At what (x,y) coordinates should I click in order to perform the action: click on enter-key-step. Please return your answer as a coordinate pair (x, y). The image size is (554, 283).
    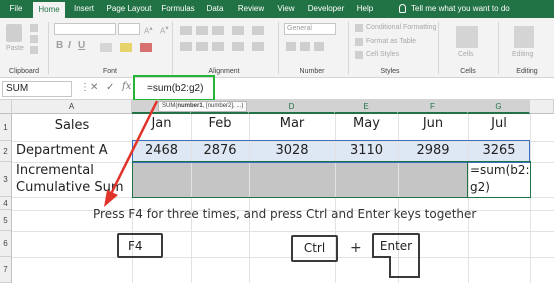
    Looking at the image, I should click on (381, 257).